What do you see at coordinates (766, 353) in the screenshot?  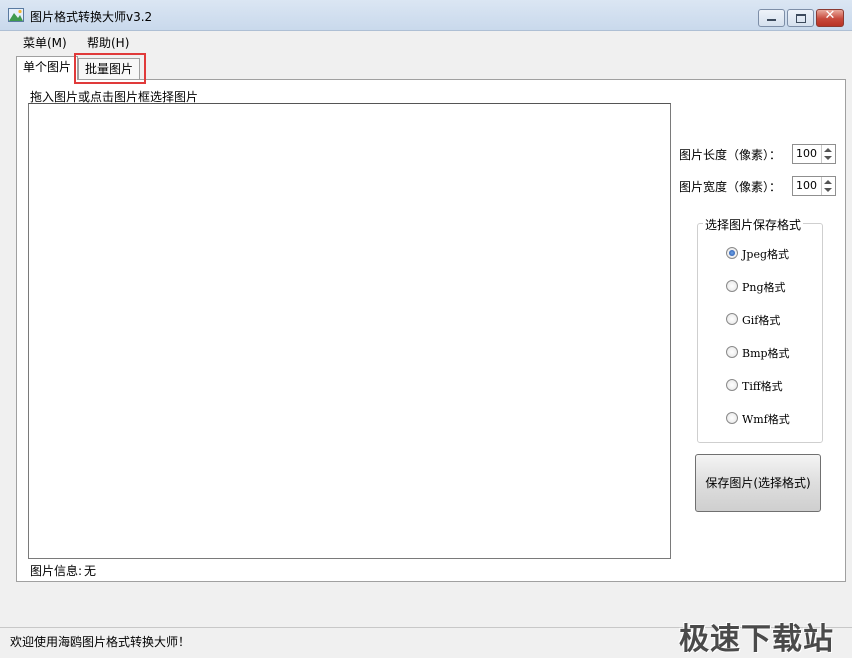 I see `radio-label: Bmp格式` at bounding box center [766, 353].